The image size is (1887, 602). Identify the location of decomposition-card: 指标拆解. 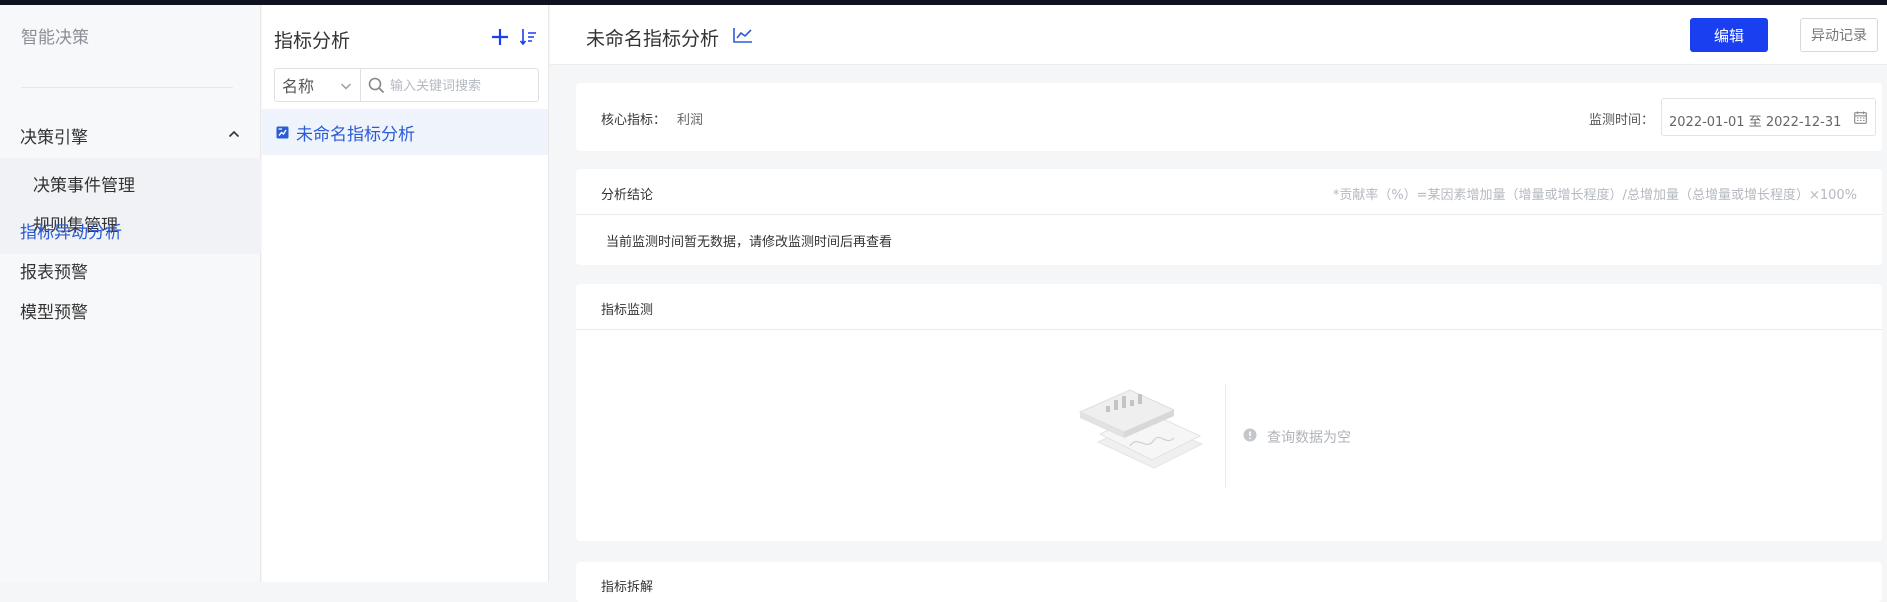
(1229, 582).